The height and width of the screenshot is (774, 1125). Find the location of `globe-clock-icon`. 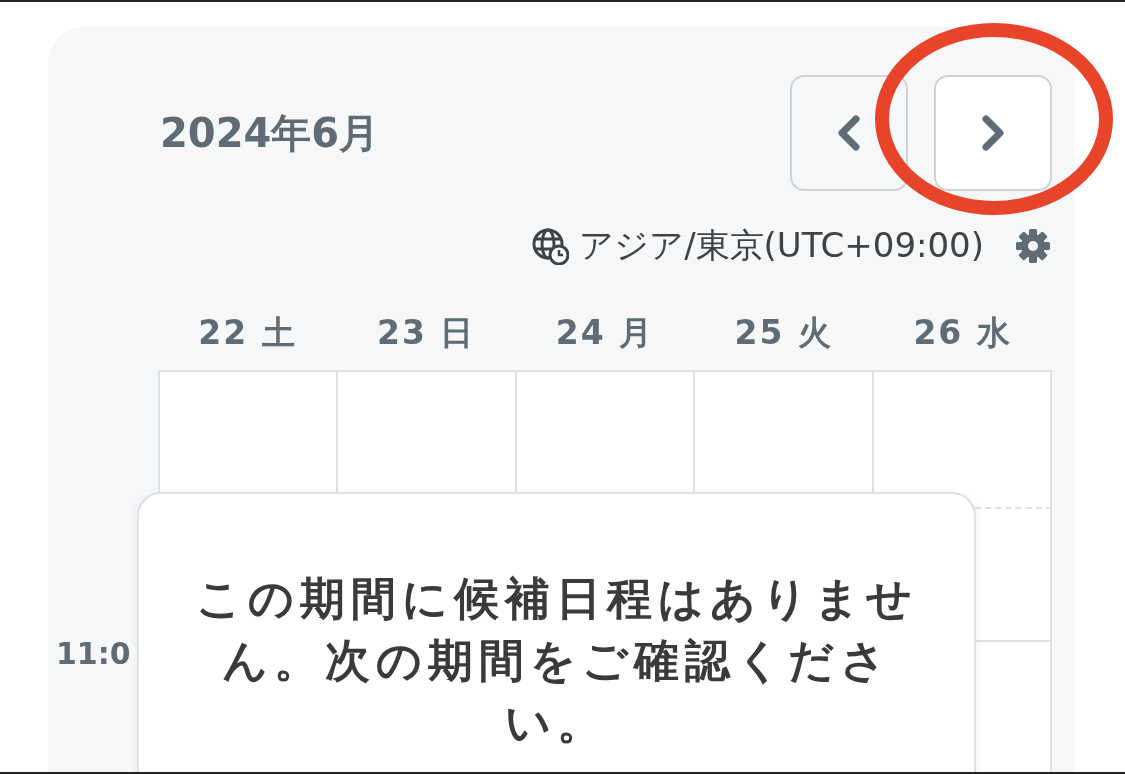

globe-clock-icon is located at coordinates (550, 246).